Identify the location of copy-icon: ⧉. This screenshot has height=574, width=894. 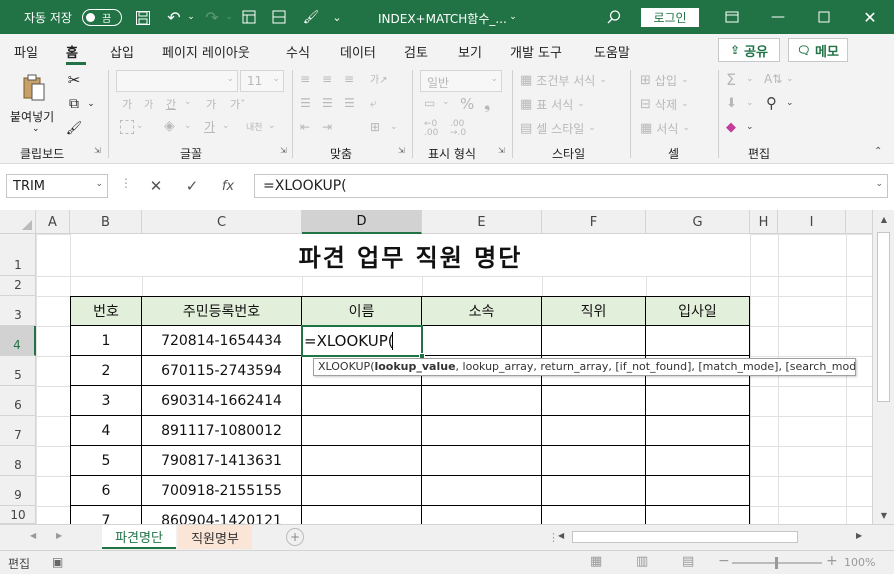
(74, 104).